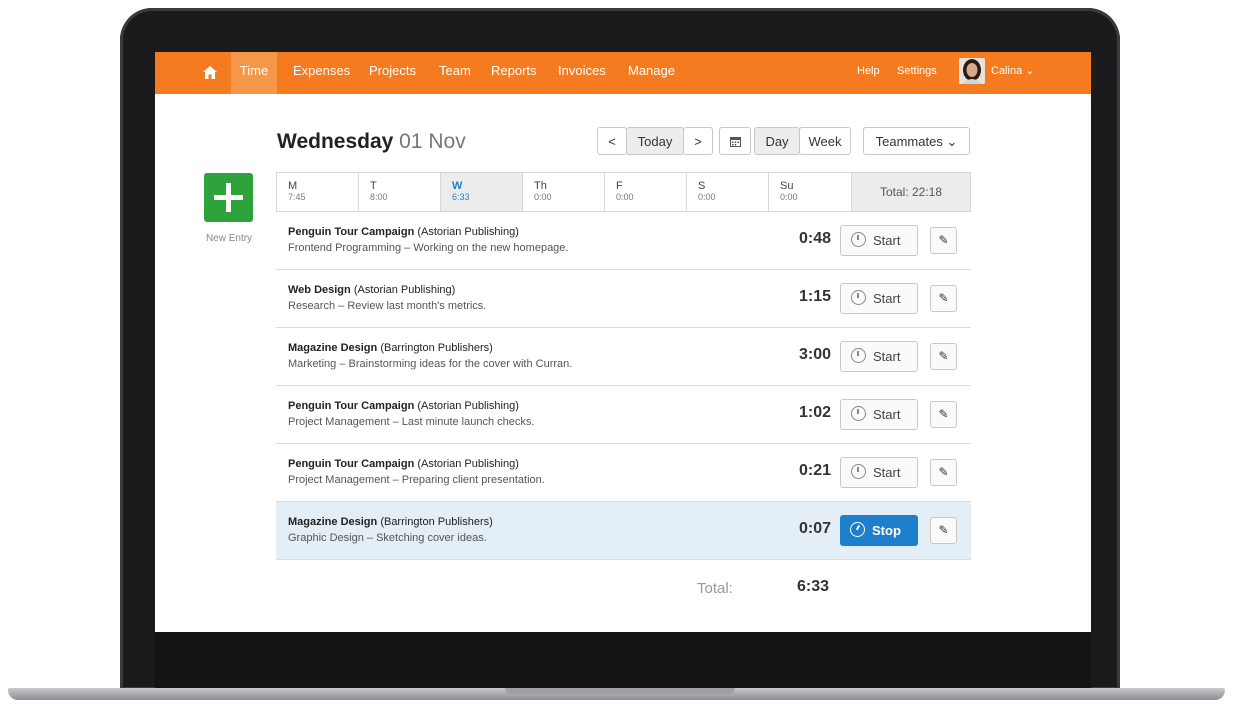  What do you see at coordinates (473, 480) in the screenshot?
I see `entry-note: Preparing client presentation.` at bounding box center [473, 480].